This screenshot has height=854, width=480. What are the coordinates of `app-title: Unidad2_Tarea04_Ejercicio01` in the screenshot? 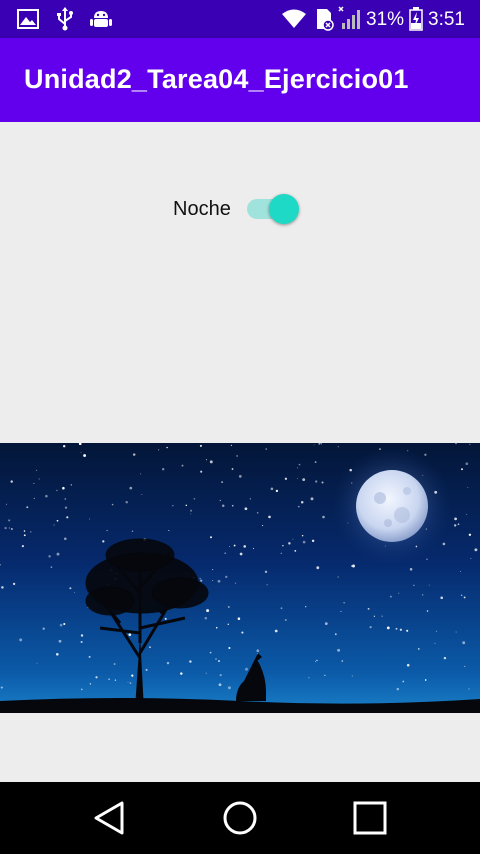 It's located at (216, 79).